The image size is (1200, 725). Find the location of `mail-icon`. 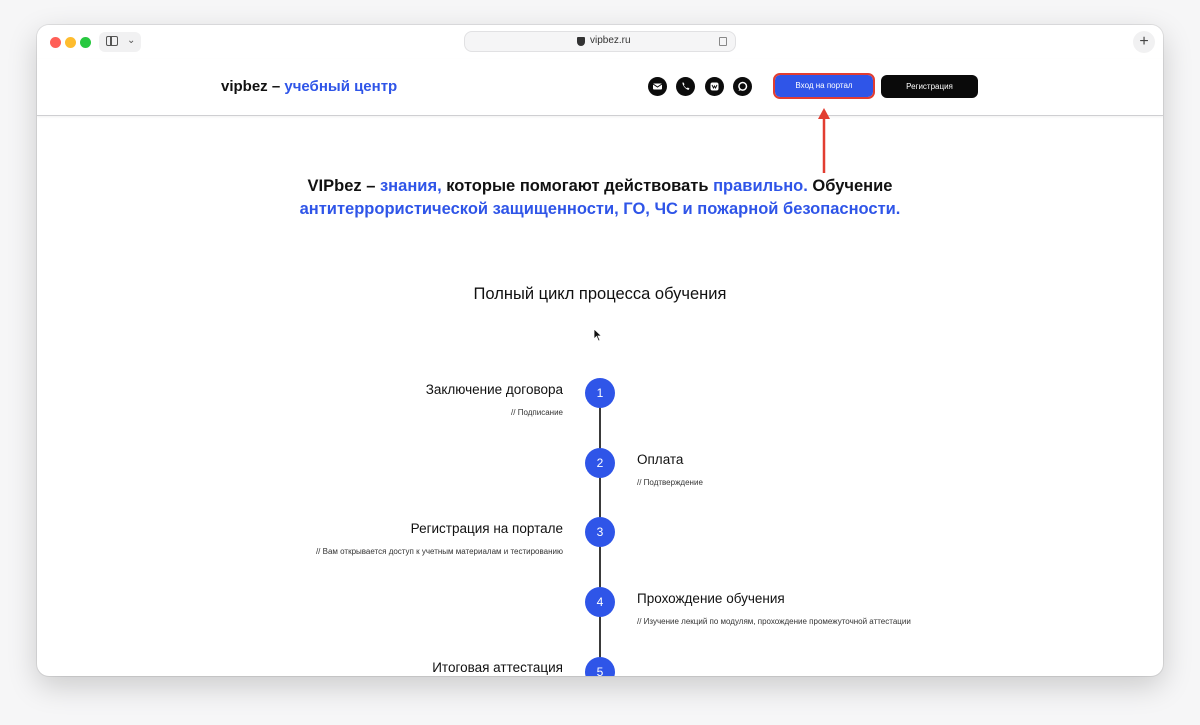

mail-icon is located at coordinates (657, 86).